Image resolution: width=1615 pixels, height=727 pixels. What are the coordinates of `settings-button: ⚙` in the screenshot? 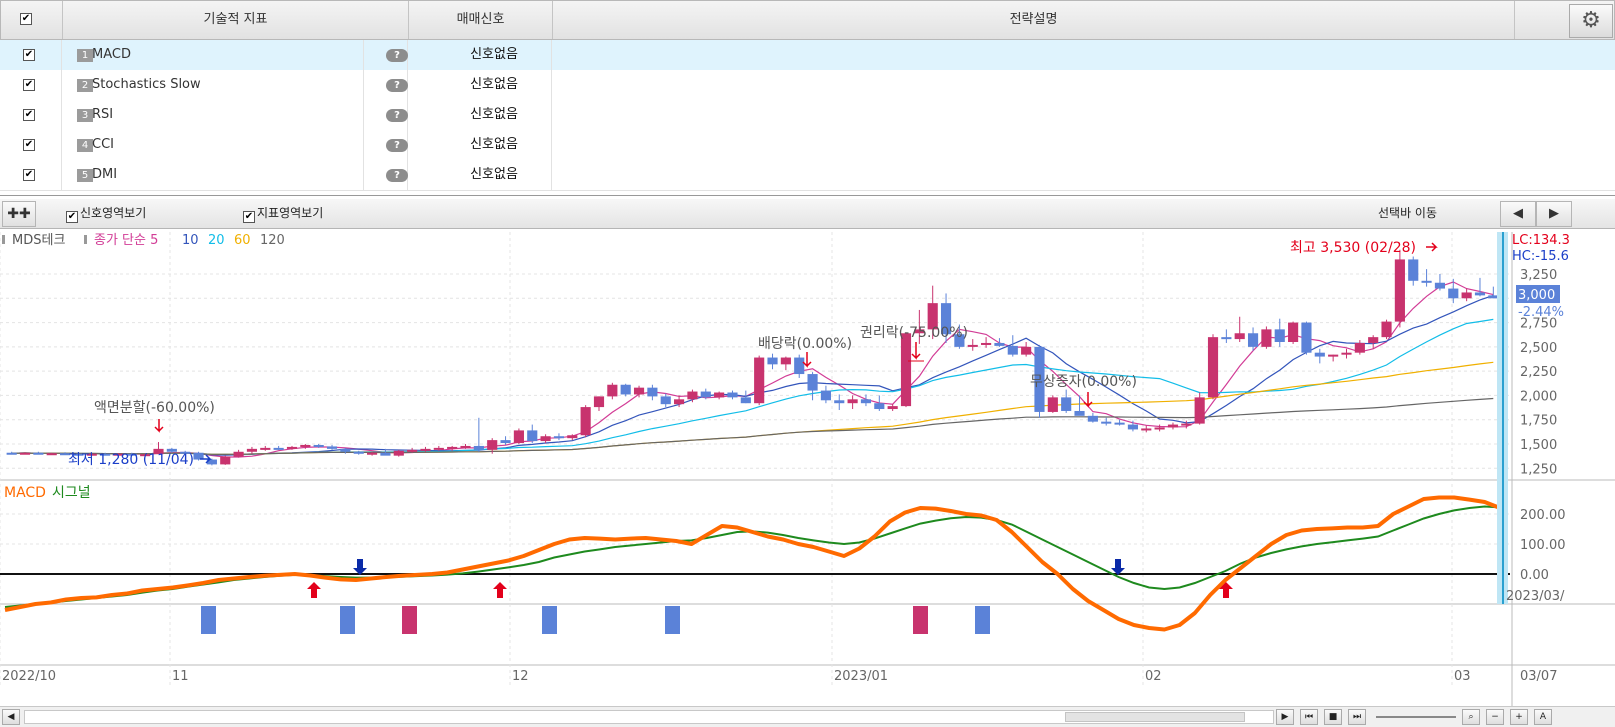 It's located at (1591, 21).